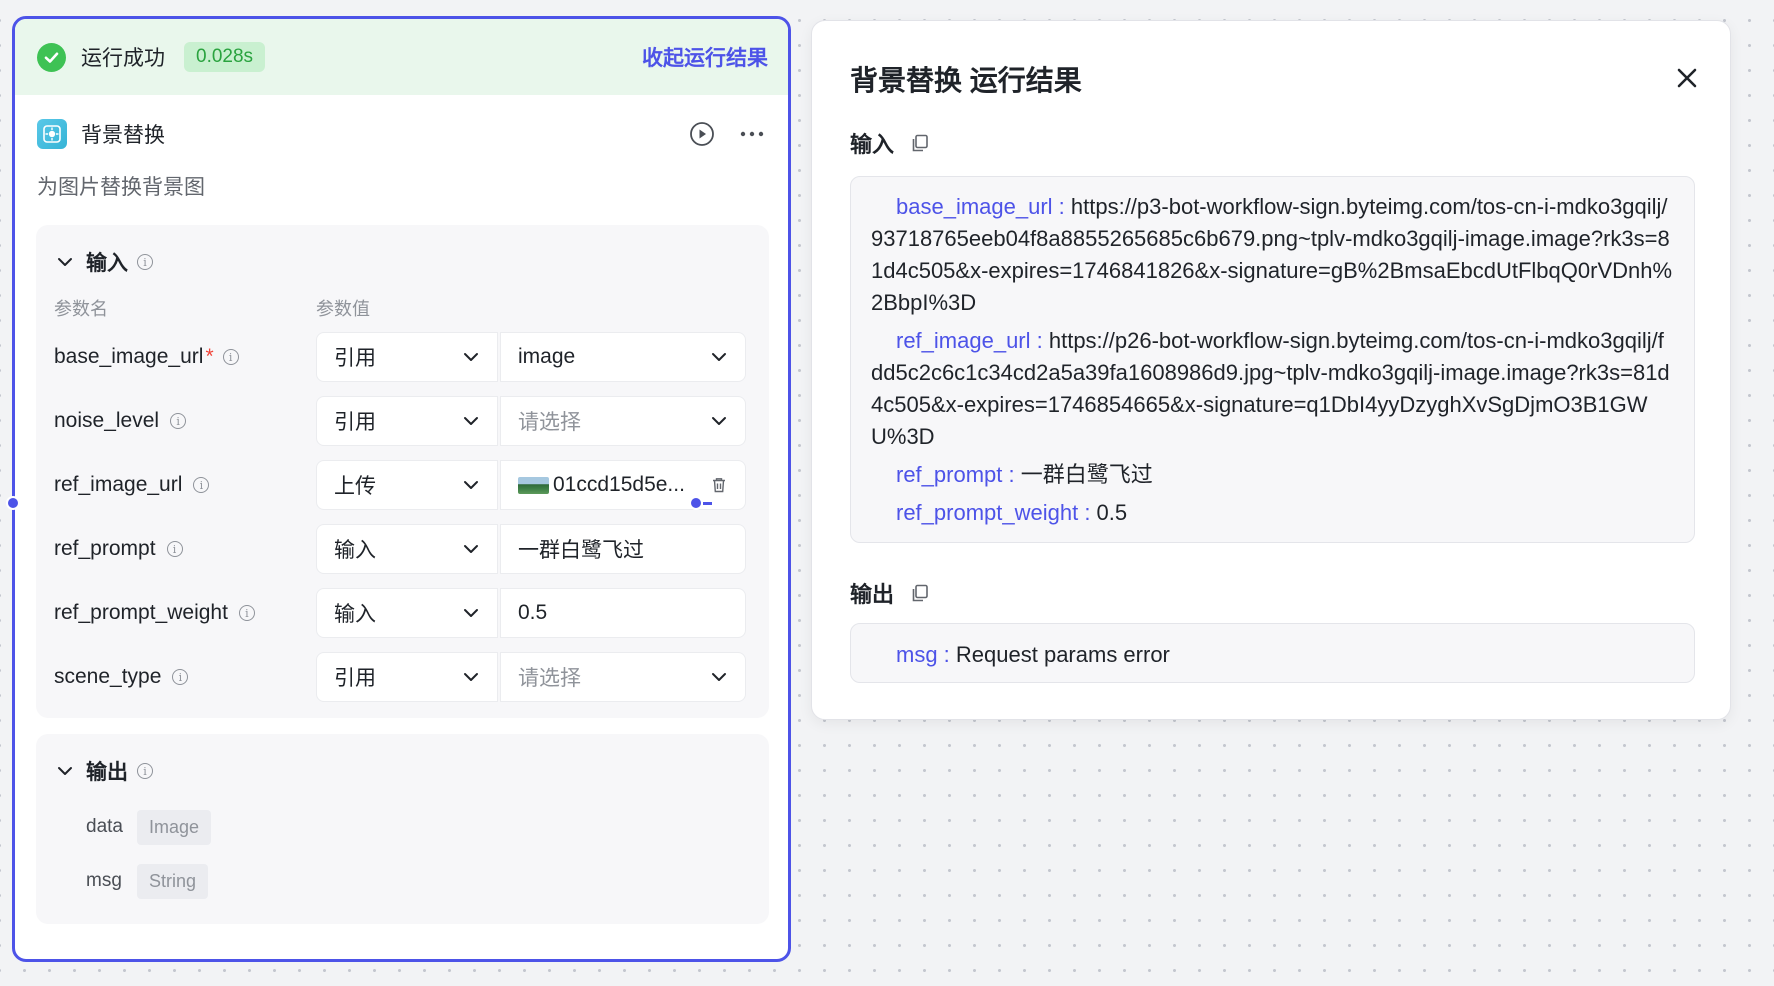 This screenshot has height=986, width=1774. Describe the element at coordinates (1272, 513) in the screenshot. I see `result-kv-row: ref_prompt_weight : 0.5` at that location.